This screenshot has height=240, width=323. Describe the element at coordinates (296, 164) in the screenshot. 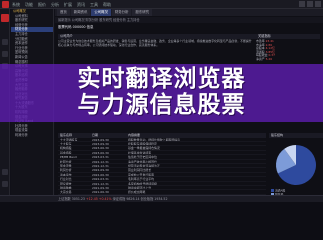

I see `shareholder-pie` at that location.